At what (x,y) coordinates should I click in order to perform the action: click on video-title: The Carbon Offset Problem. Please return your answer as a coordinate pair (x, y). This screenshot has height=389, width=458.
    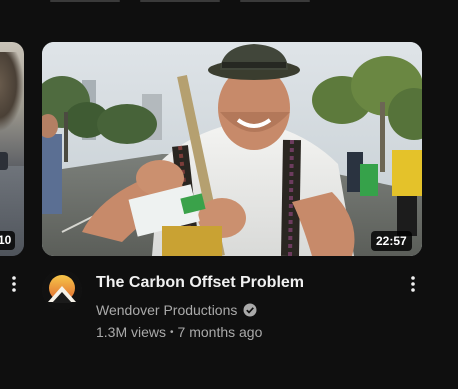
    Looking at the image, I should click on (246, 283).